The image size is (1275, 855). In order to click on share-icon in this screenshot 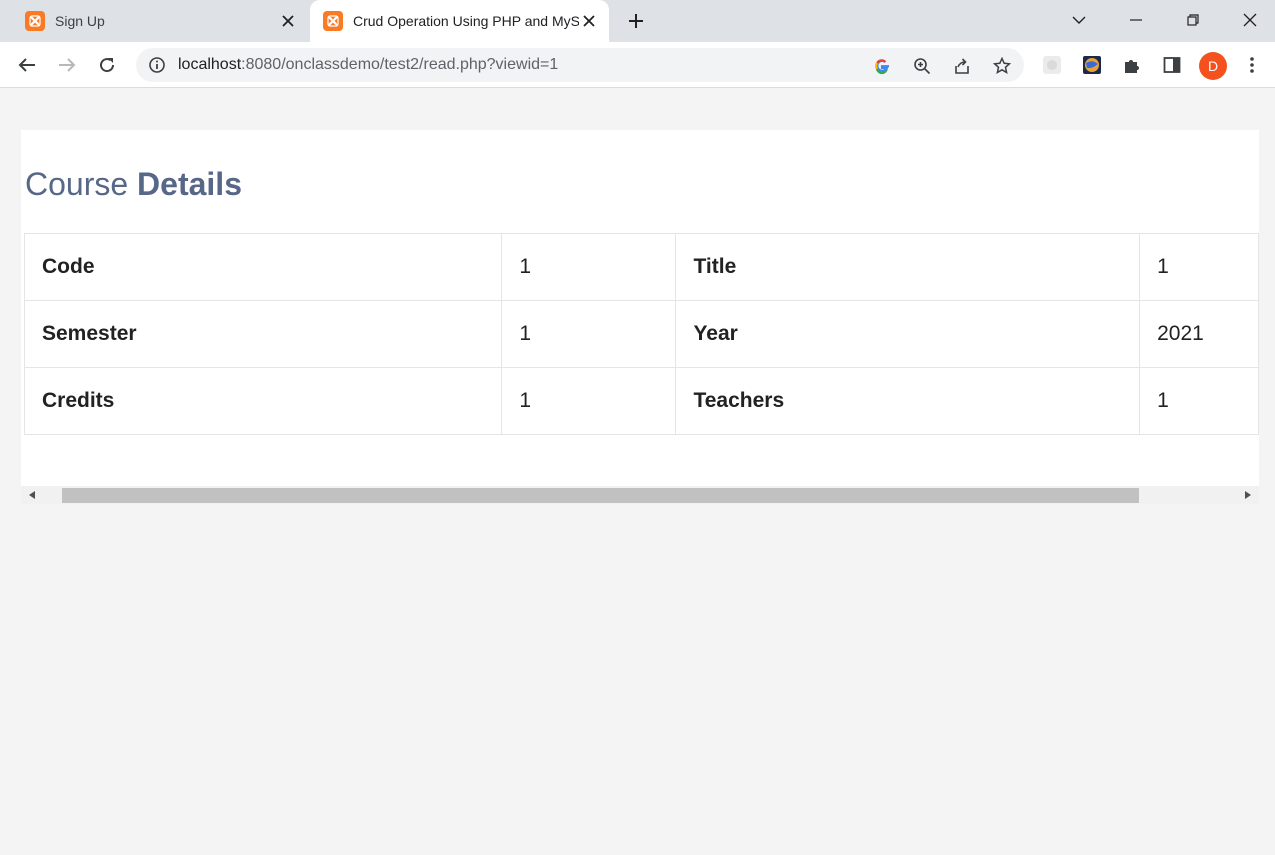, I will do `click(962, 66)`.